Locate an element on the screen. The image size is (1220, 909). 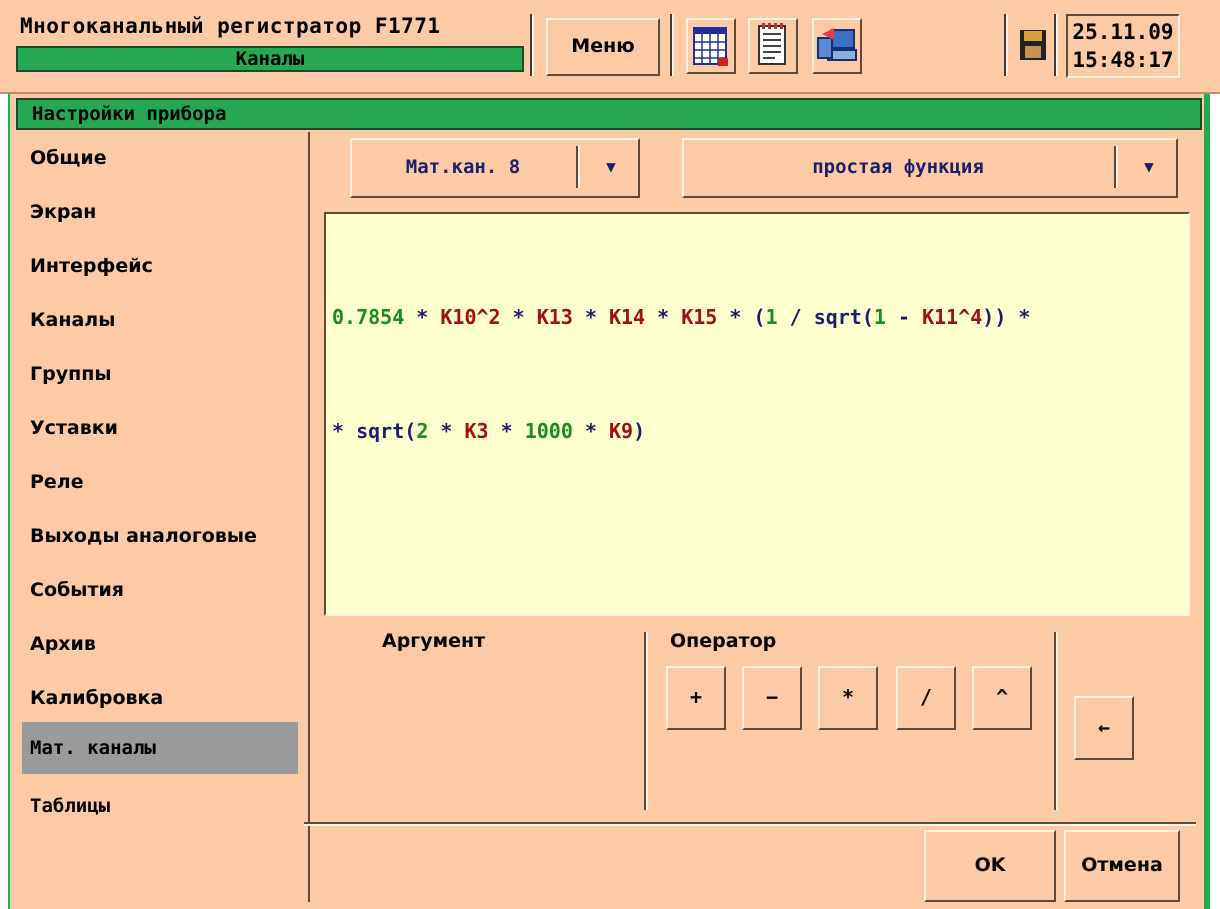
sidebar-item-general: Общие is located at coordinates (160, 158).